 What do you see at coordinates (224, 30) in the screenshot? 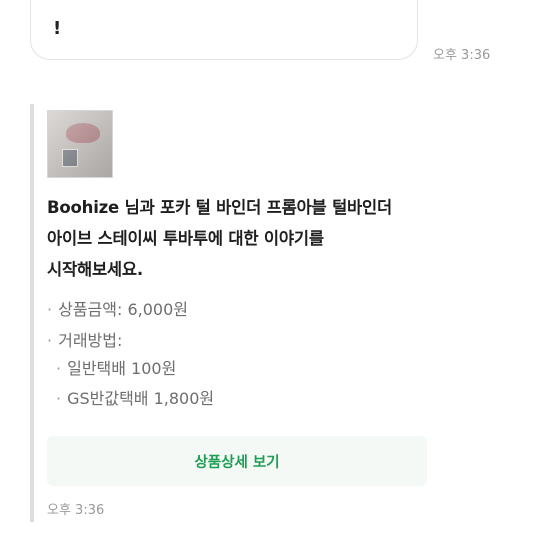
I see `previous-message-bubble: !` at bounding box center [224, 30].